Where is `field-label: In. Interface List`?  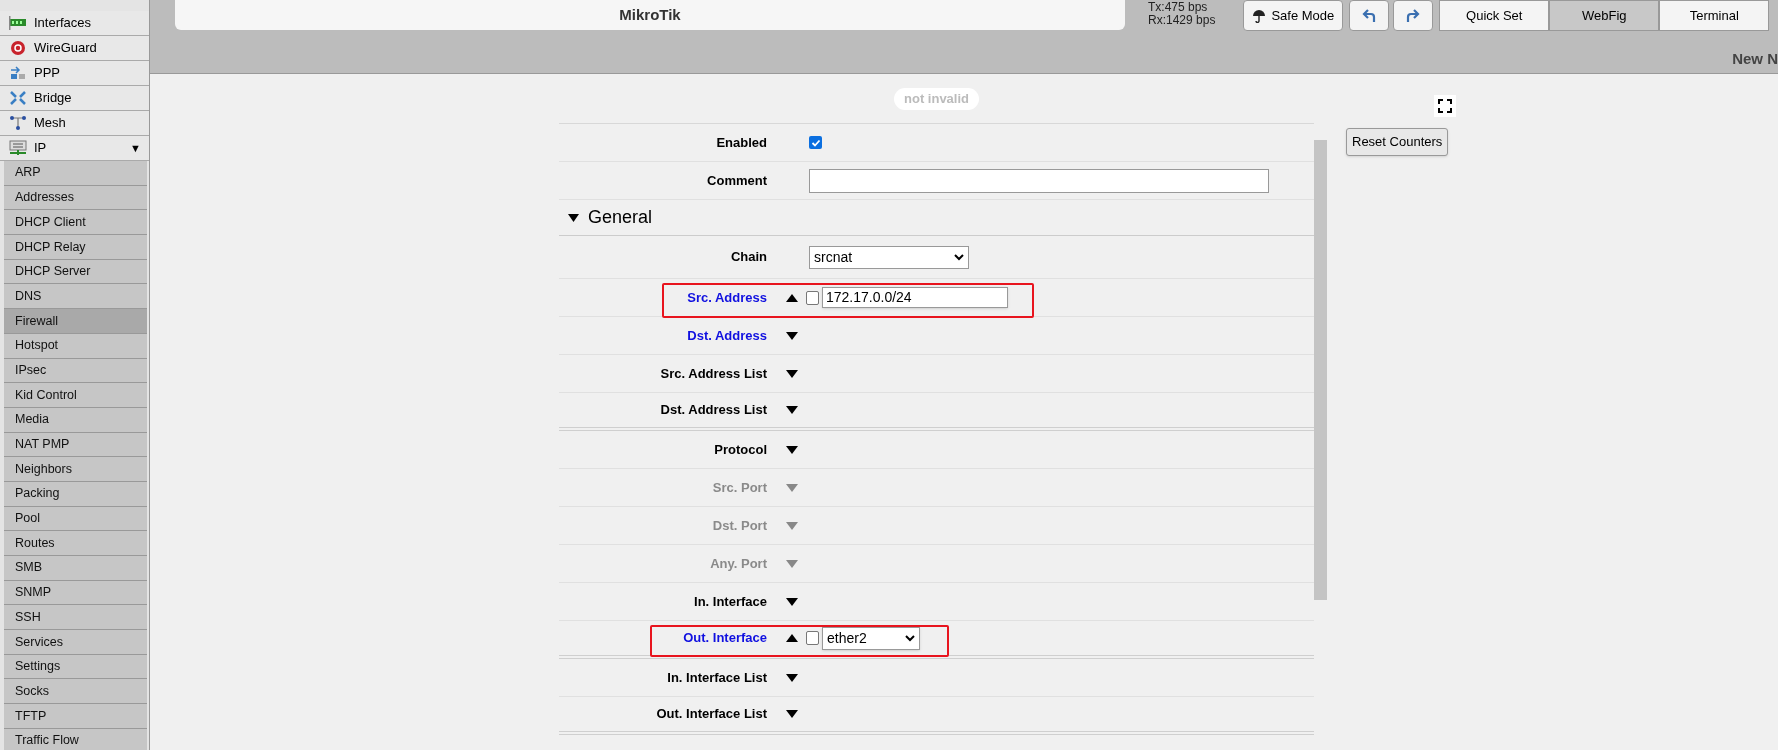
field-label: In. Interface List is located at coordinates (716, 677).